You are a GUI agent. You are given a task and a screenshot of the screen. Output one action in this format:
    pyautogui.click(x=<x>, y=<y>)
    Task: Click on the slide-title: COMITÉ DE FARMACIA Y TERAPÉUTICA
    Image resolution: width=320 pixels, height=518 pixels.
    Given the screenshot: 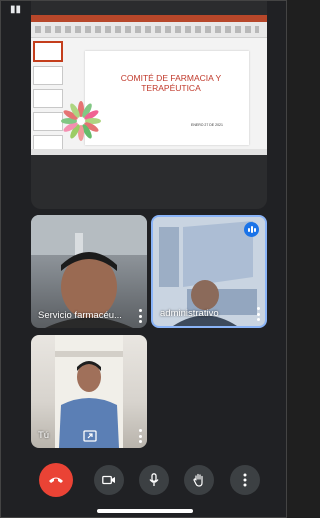 What is the action you would take?
    pyautogui.click(x=171, y=83)
    